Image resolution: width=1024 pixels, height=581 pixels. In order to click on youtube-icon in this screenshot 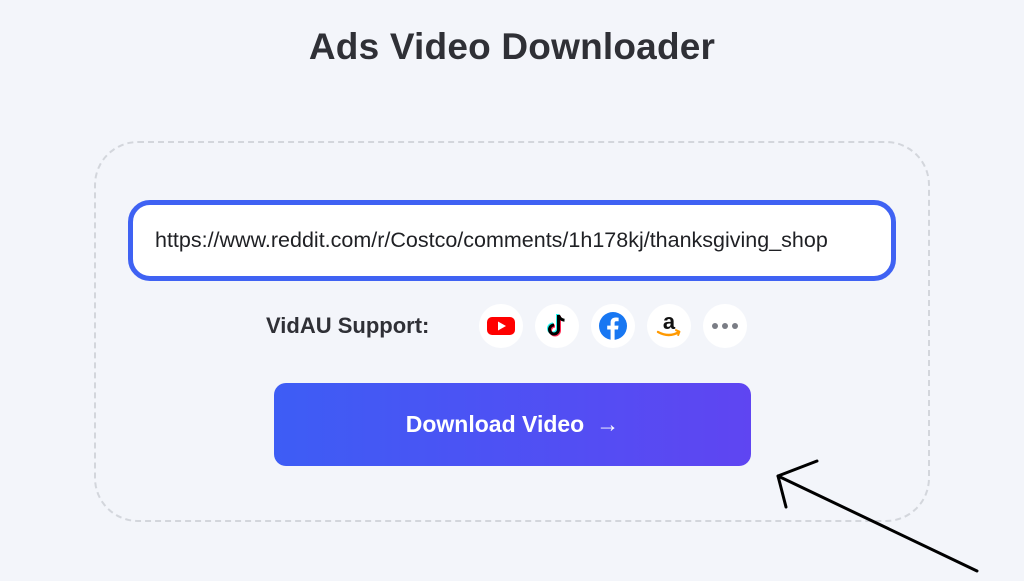, I will do `click(501, 326)`.